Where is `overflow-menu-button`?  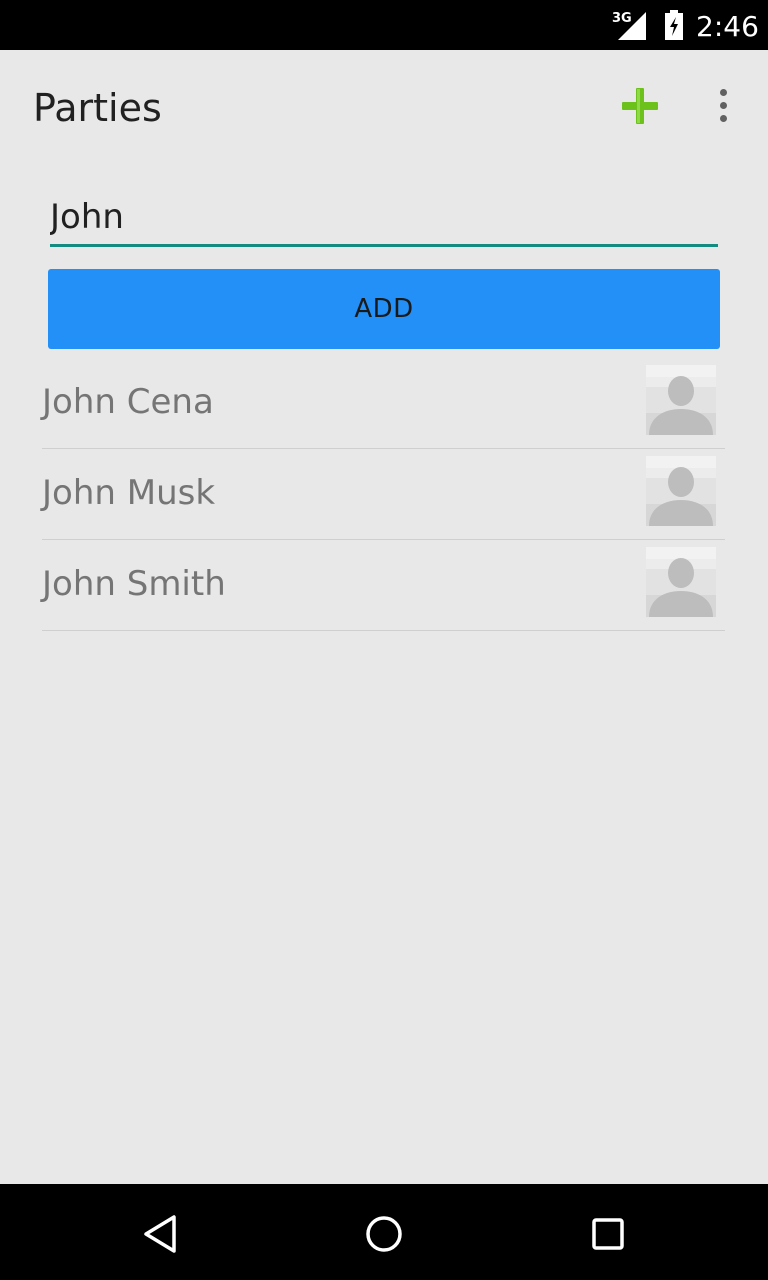
overflow-menu-button is located at coordinates (724, 106).